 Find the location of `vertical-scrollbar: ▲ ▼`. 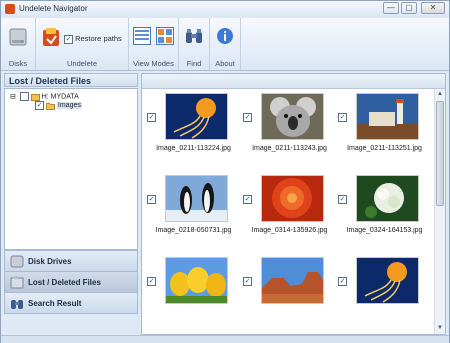

vertical-scrollbar: ▲ ▼ is located at coordinates (439, 211).